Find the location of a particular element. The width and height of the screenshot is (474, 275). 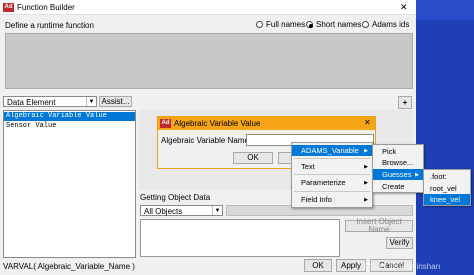

apply-button: Apply is located at coordinates (351, 265).